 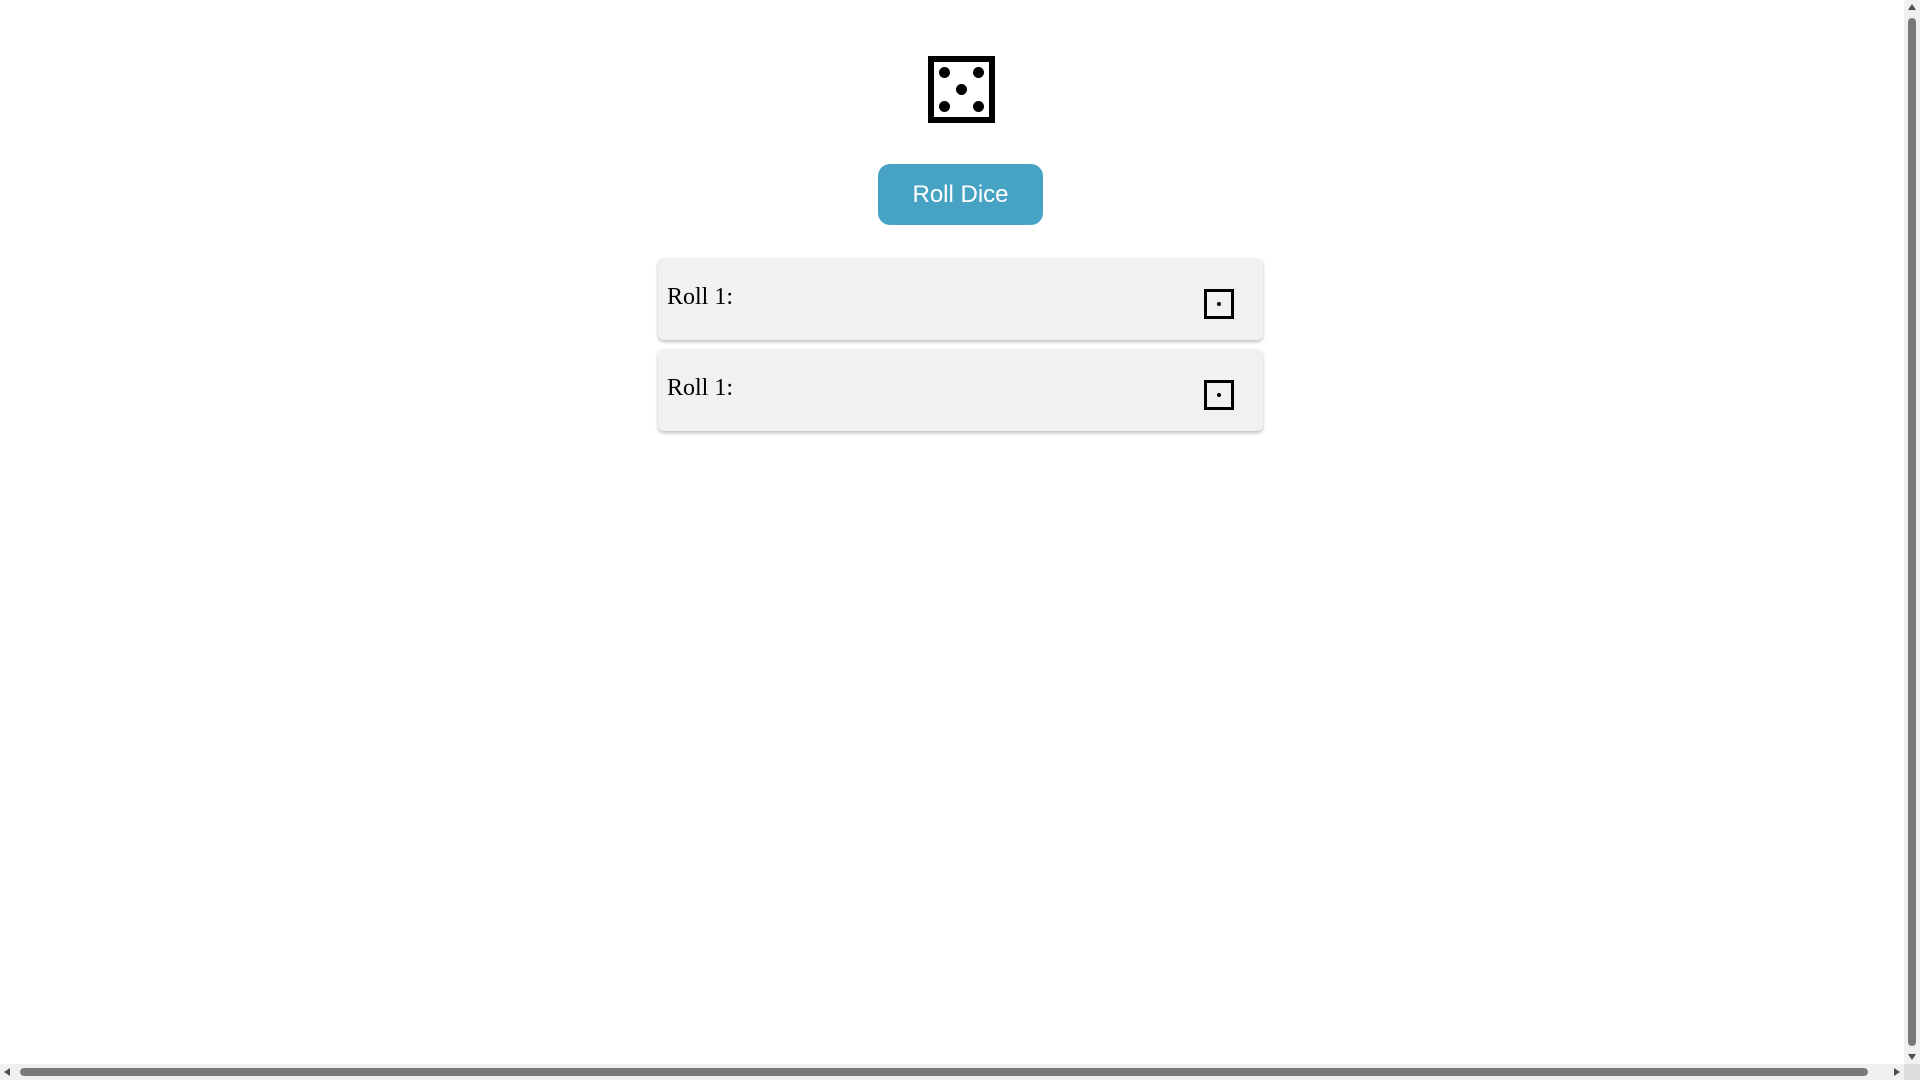 I want to click on horizontal-scrollbar, so click(x=952, y=1072).